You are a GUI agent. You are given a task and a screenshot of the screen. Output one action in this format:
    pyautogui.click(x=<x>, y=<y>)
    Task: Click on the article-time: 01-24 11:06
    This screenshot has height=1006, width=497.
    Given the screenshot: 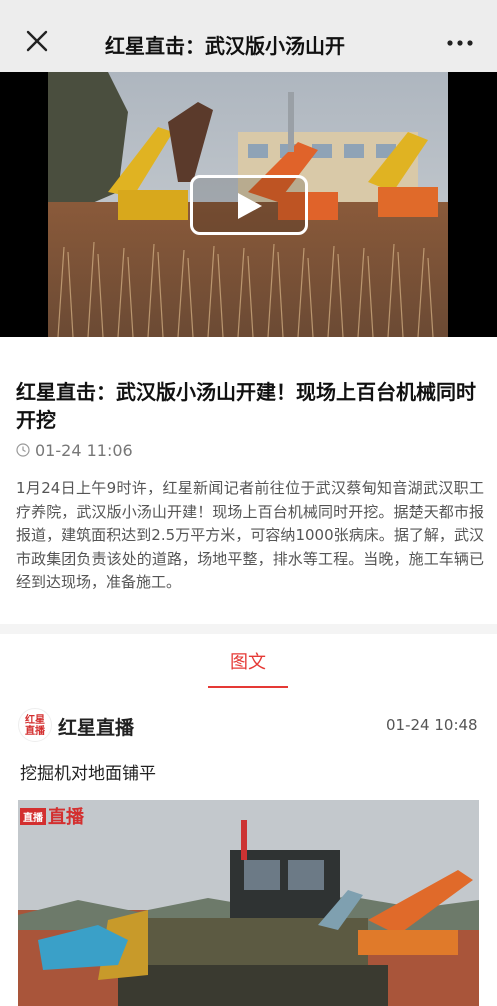 What is the action you would take?
    pyautogui.click(x=84, y=450)
    